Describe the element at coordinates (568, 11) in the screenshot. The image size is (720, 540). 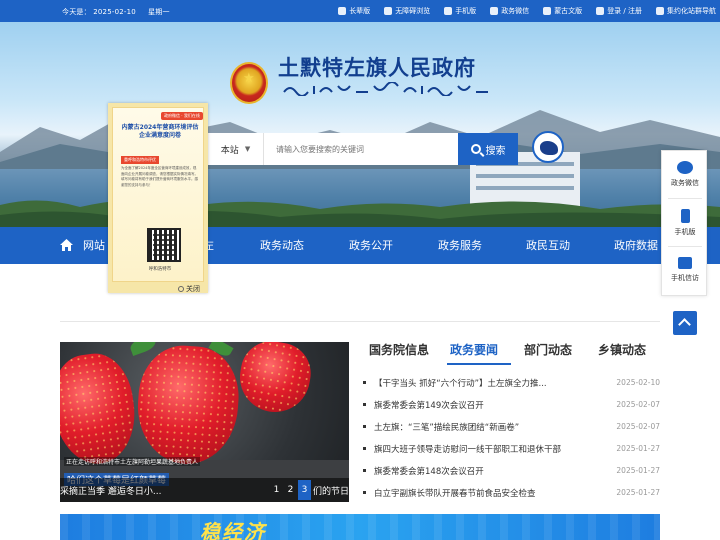
I see `mongolian-label: 蒙古文版` at that location.